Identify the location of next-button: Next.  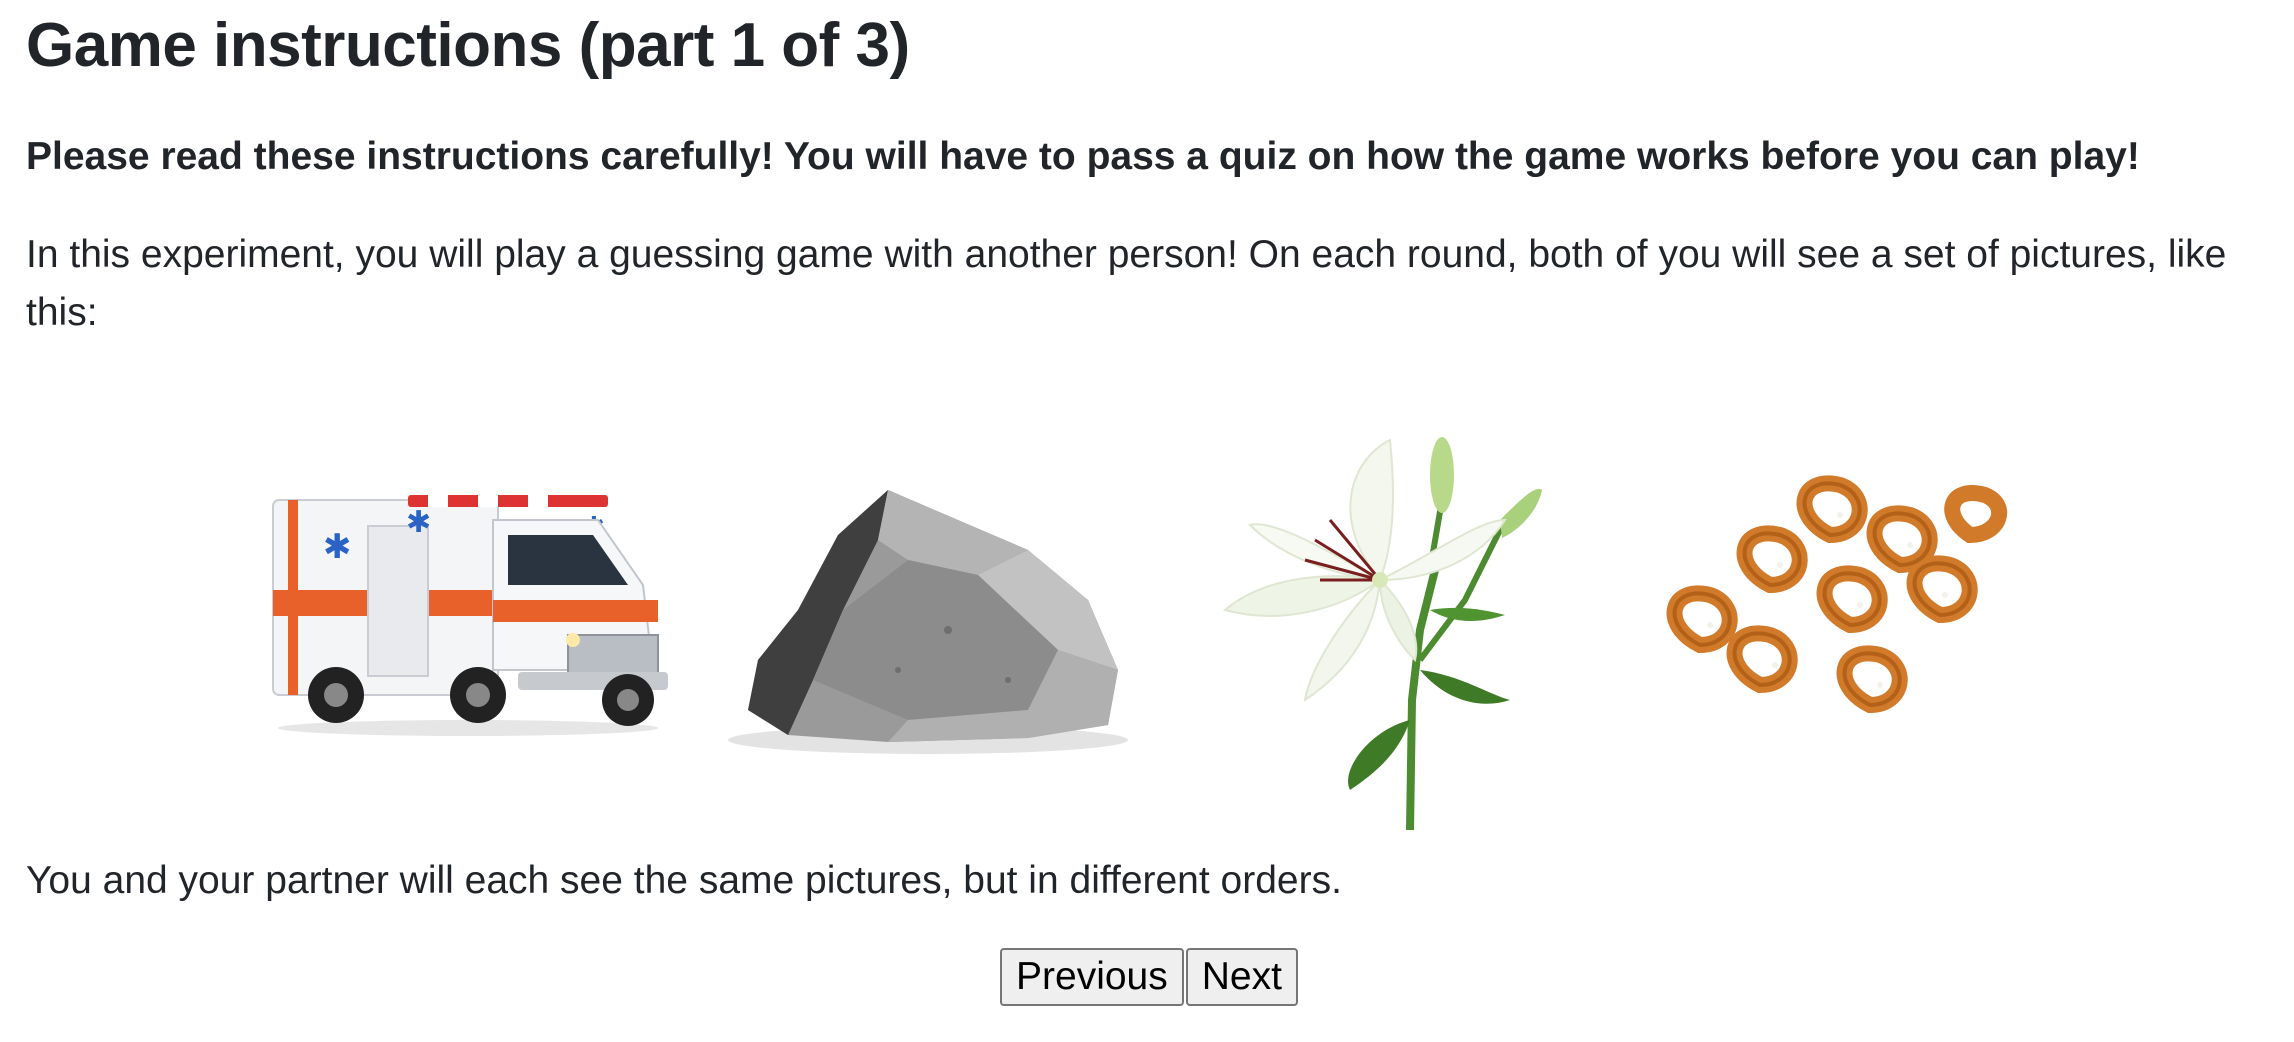
(1241, 977).